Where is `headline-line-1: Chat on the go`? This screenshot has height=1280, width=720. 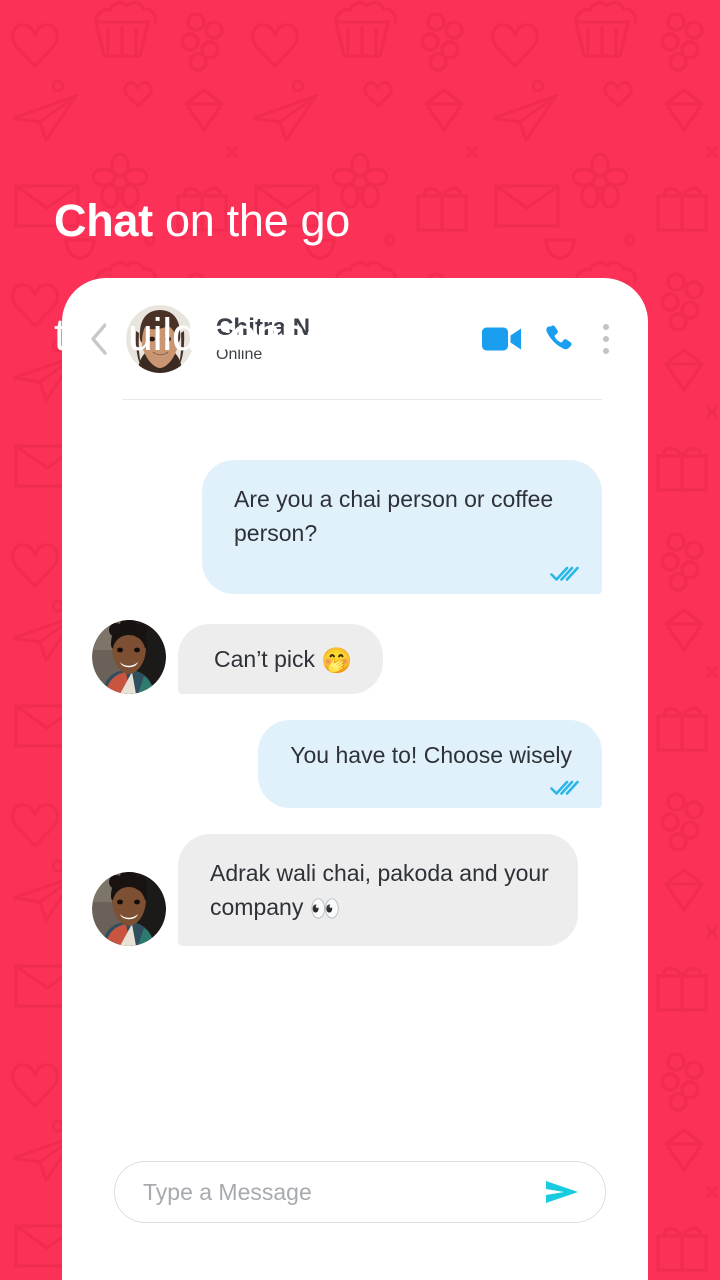 headline-line-1: Chat on the go is located at coordinates (250, 192).